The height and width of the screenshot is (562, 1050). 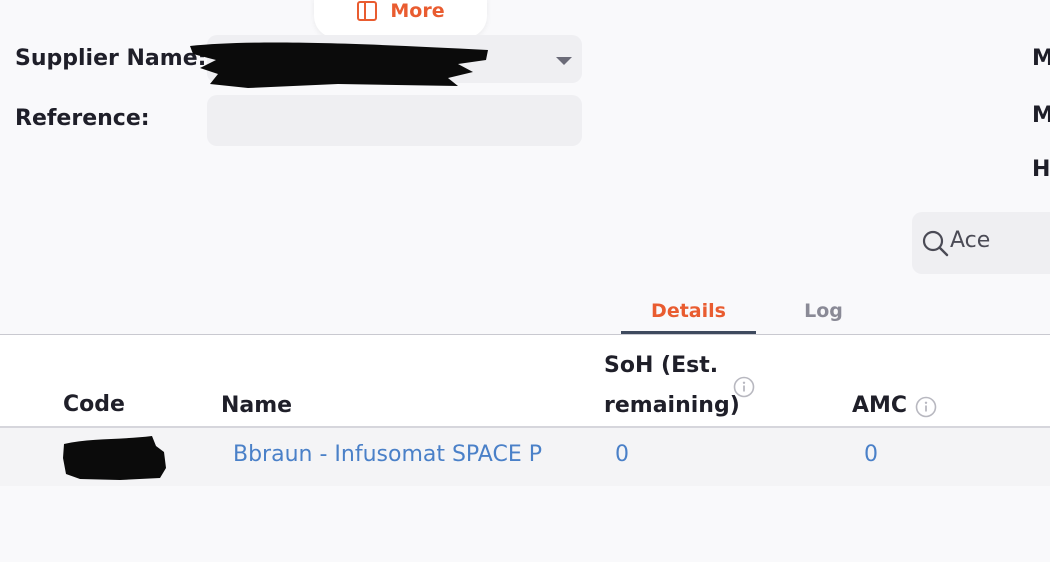 What do you see at coordinates (871, 454) in the screenshot?
I see `cell-amc: 0` at bounding box center [871, 454].